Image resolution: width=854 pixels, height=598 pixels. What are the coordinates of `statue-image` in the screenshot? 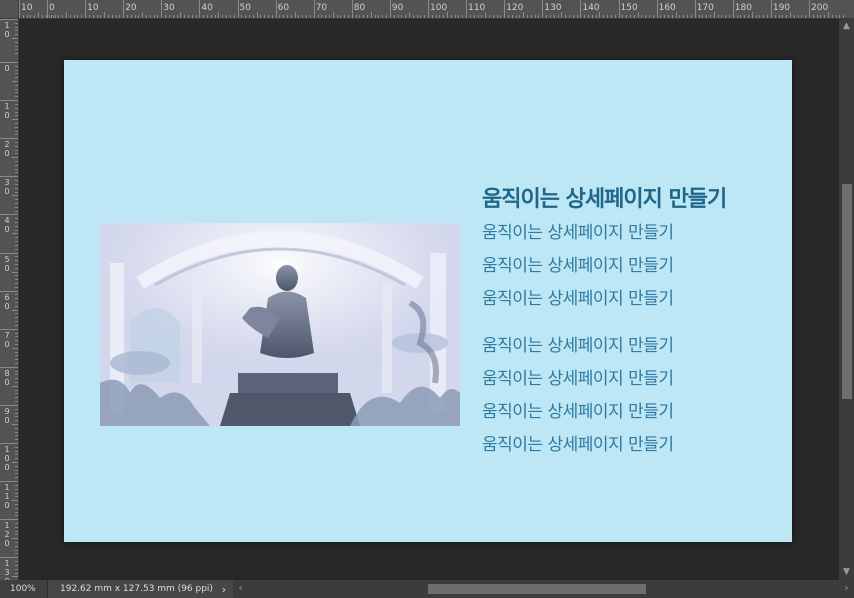 It's located at (280, 324).